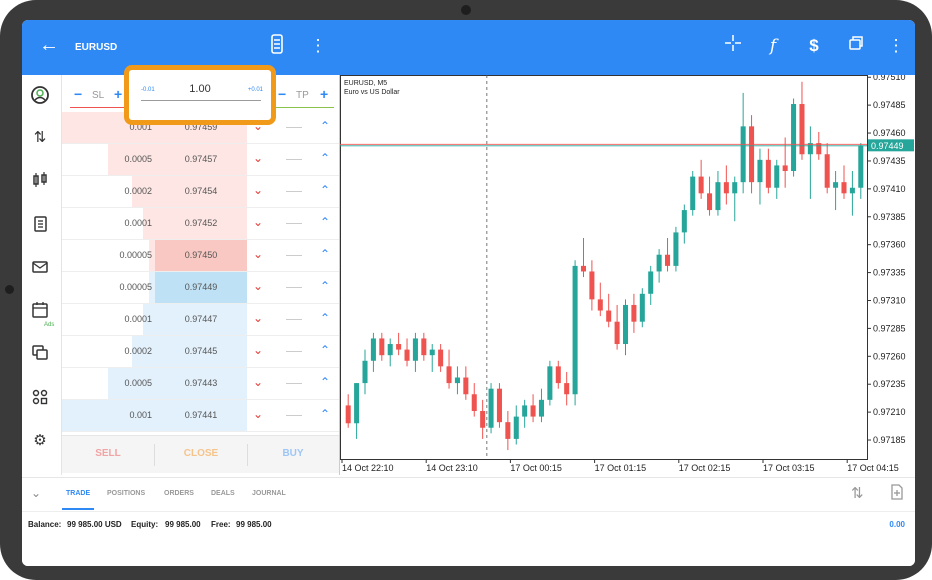 The image size is (932, 580). I want to click on dom-price: 0.97454, so click(201, 191).